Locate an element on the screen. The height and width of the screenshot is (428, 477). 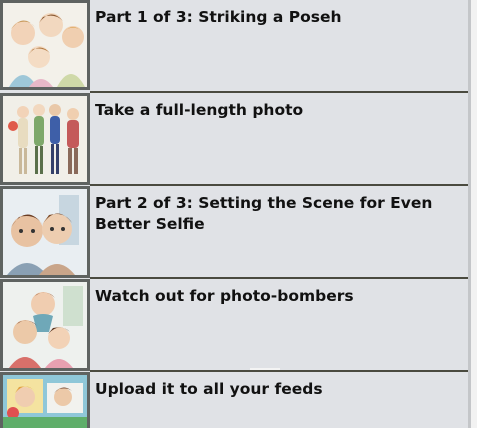
social-feed-illustration-icon is located at coordinates (45, 401).